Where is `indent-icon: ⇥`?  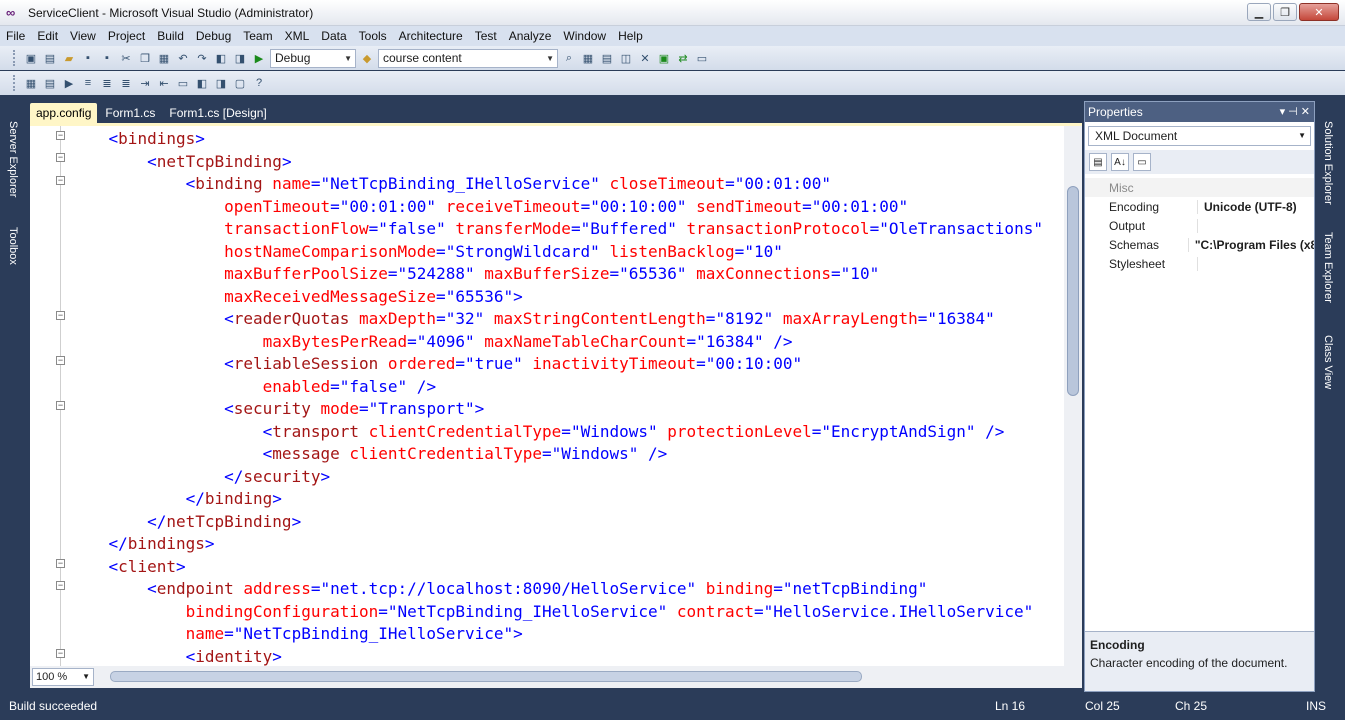 indent-icon: ⇥ is located at coordinates (145, 83).